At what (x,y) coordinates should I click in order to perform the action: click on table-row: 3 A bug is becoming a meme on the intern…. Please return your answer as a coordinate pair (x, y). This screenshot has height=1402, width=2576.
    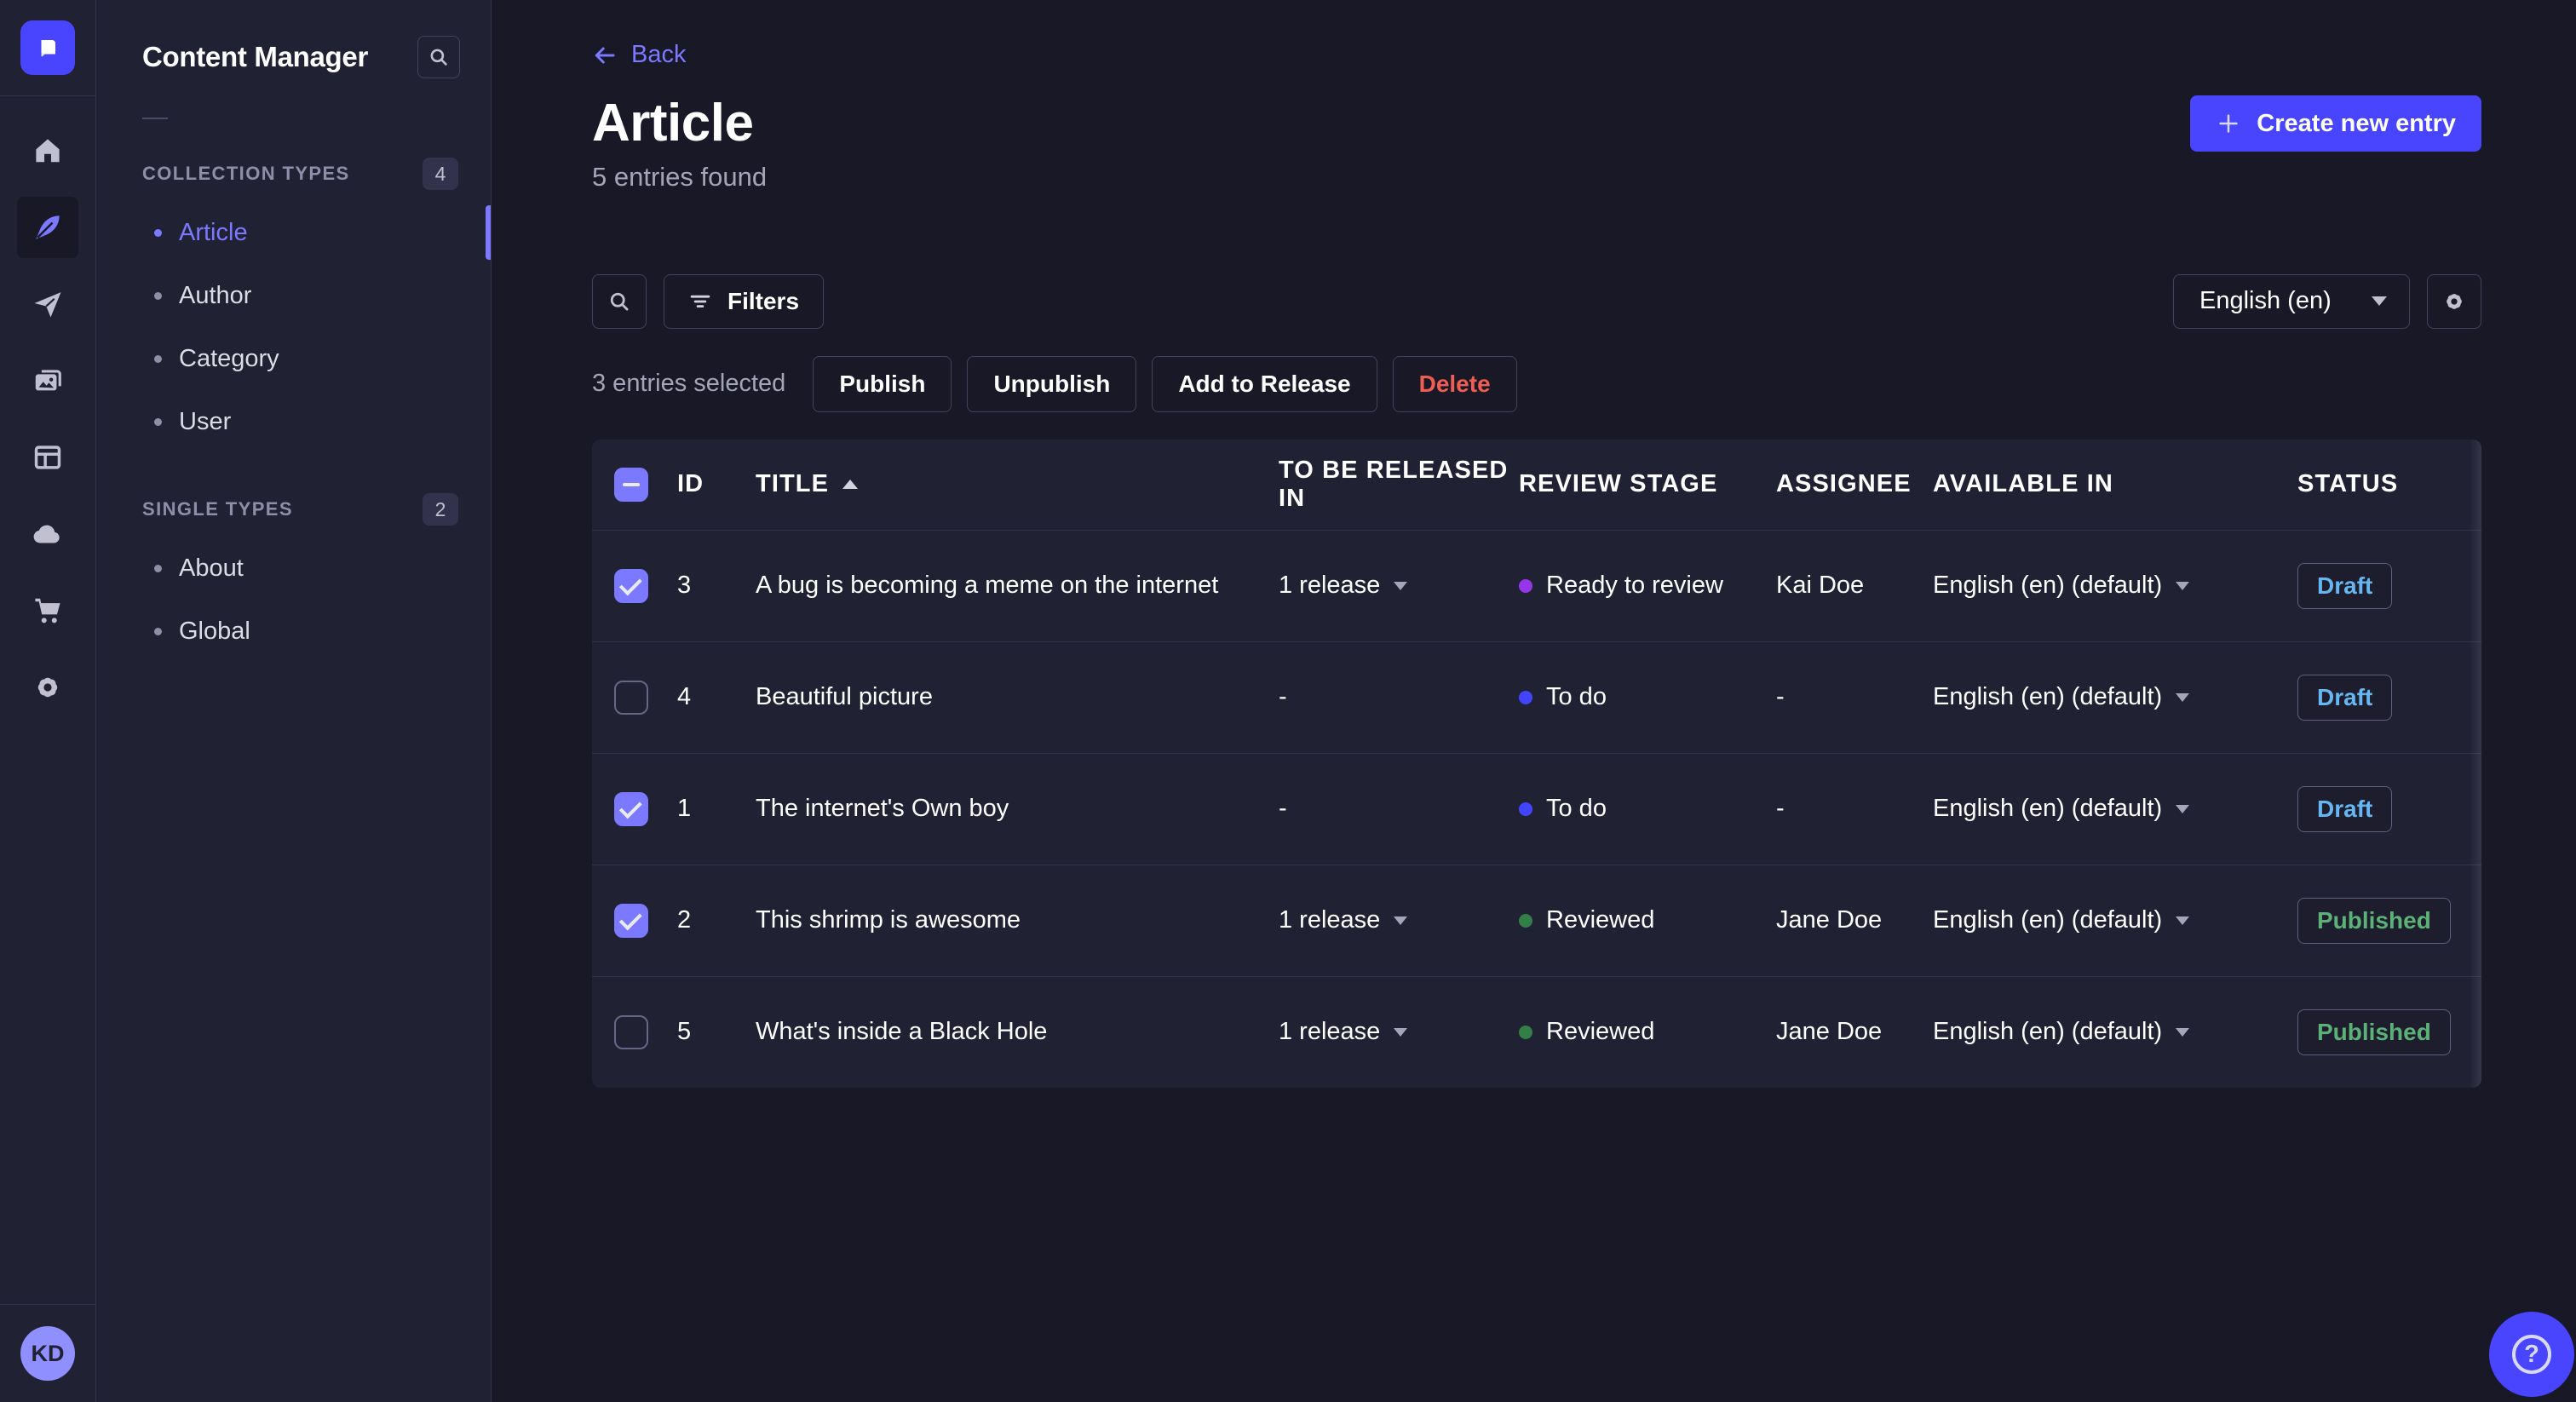
    Looking at the image, I should click on (1537, 585).